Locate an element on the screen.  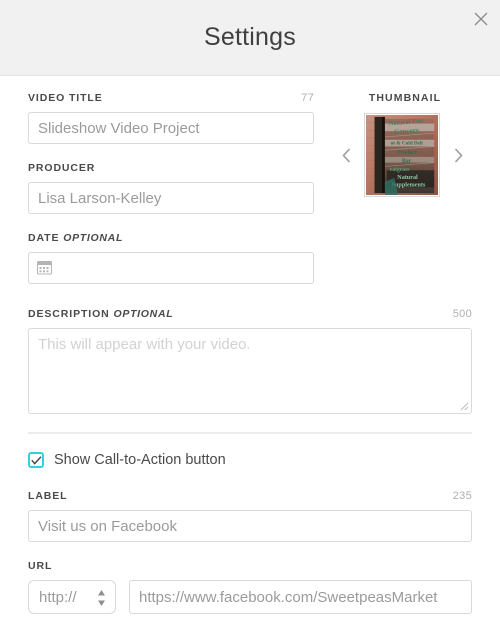
show-cta-row: Show Call-to-Action button is located at coordinates (250, 460).